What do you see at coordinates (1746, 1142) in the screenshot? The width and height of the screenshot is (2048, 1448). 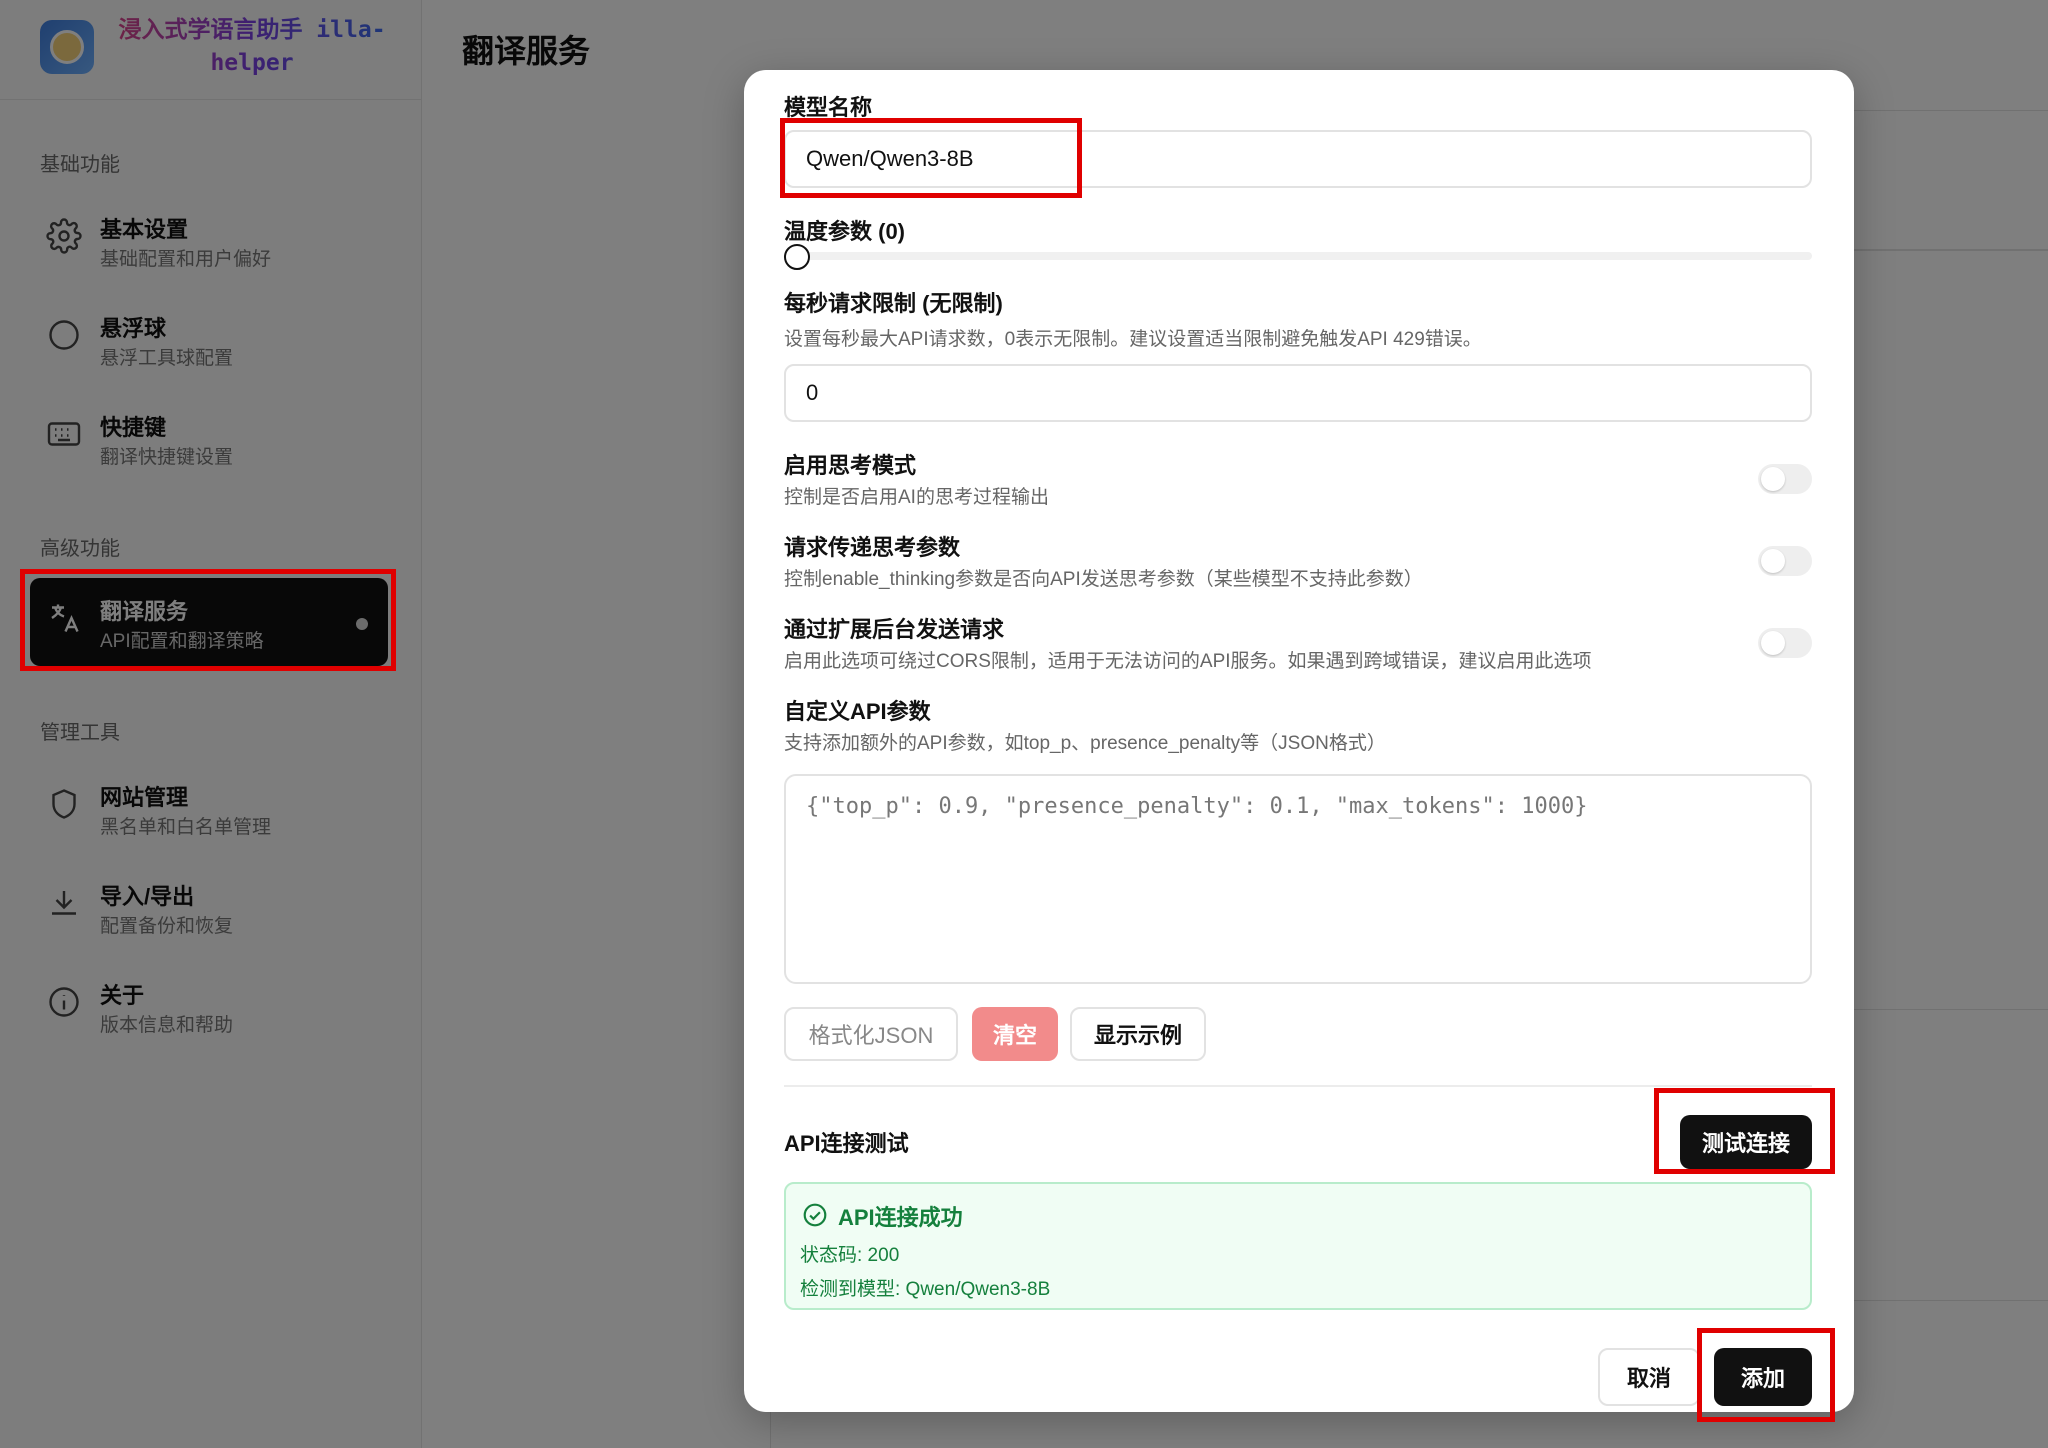 I see `test-connection-button: 测试连接` at bounding box center [1746, 1142].